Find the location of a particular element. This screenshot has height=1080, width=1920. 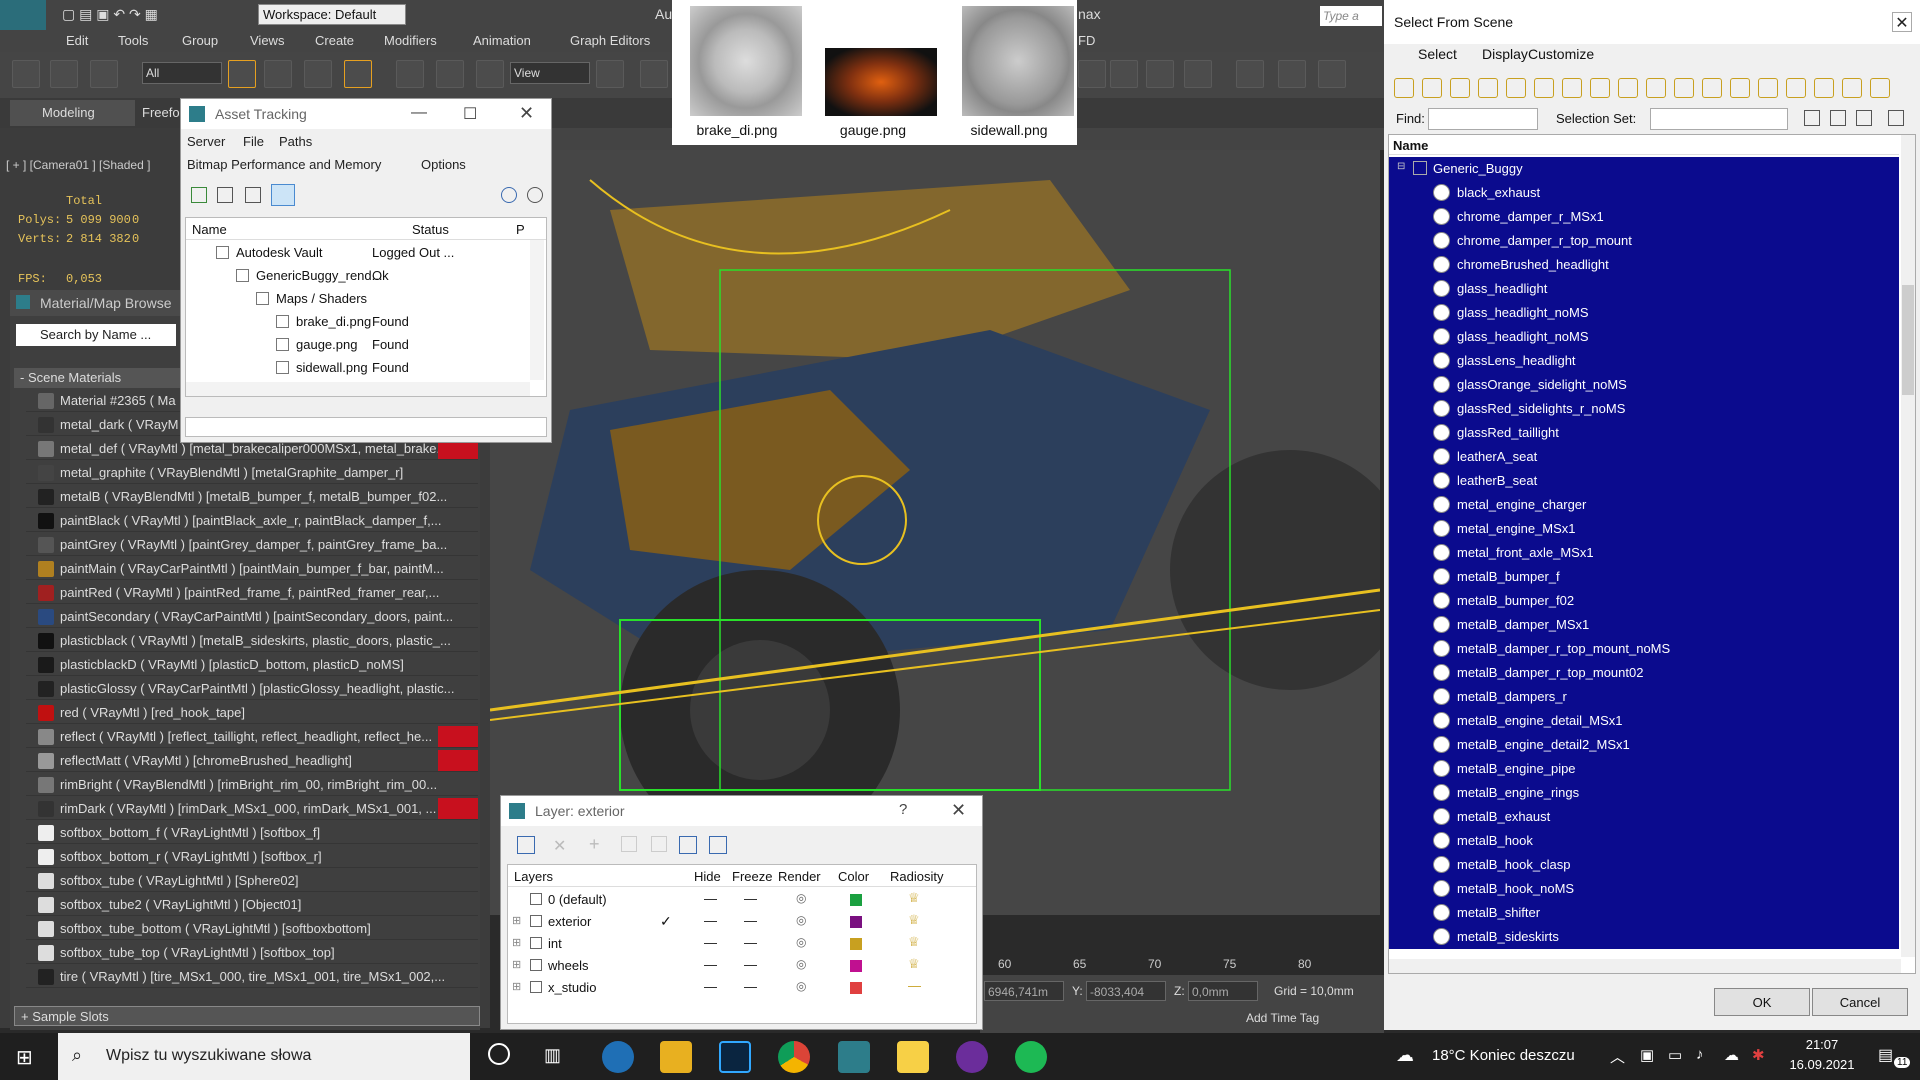

toolbar-icon-e is located at coordinates (1250, 74).